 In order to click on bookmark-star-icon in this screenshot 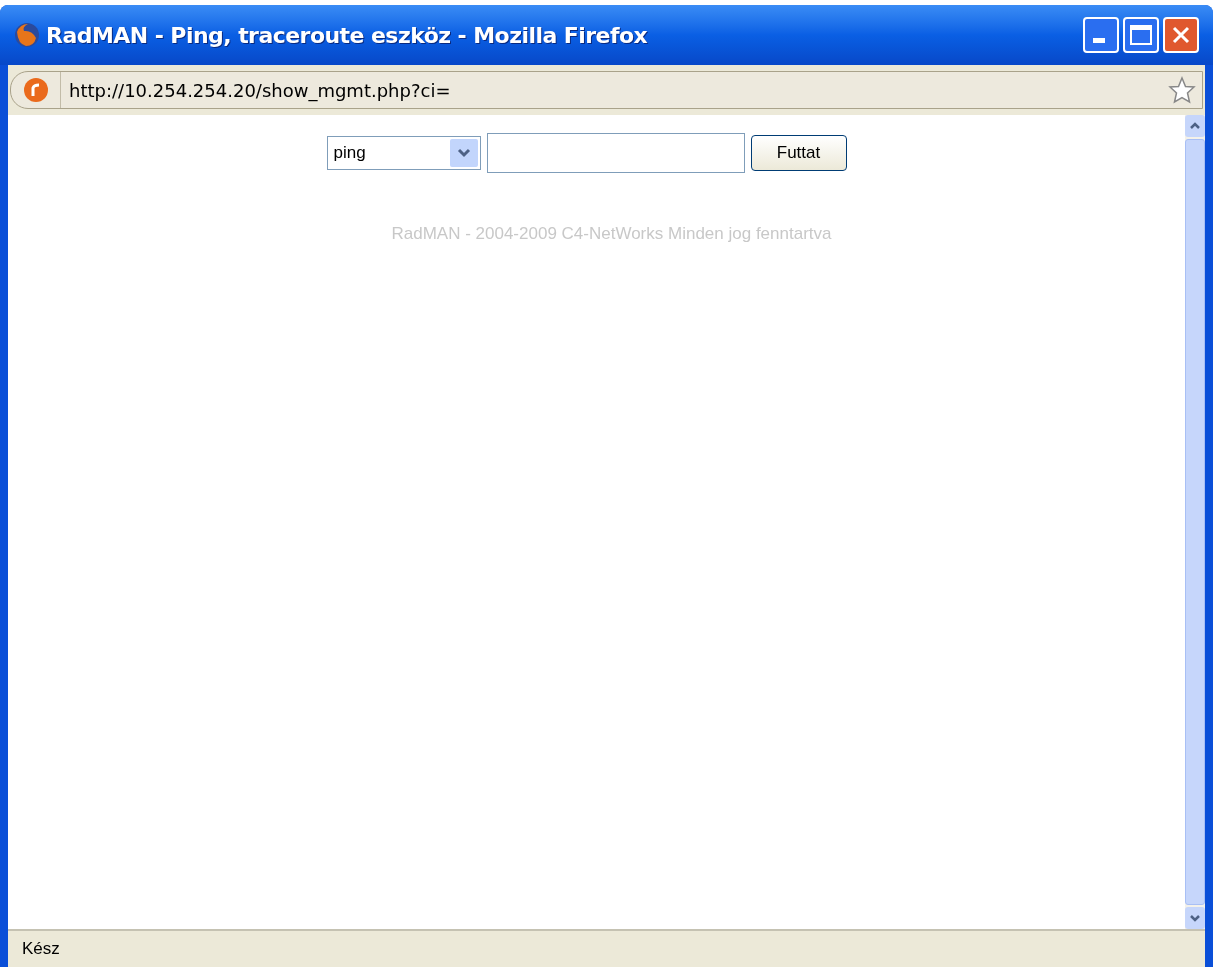, I will do `click(1182, 90)`.